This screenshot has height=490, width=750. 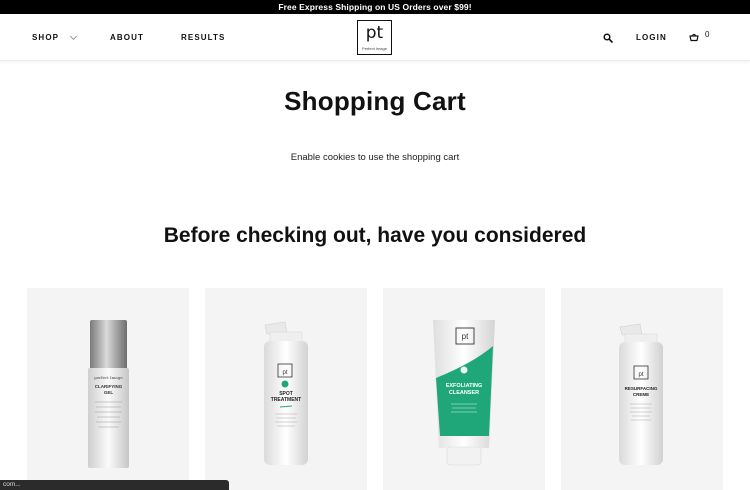 I want to click on product-image-spot-treatment: pt SPOT TREATMENT, so click(x=286, y=393).